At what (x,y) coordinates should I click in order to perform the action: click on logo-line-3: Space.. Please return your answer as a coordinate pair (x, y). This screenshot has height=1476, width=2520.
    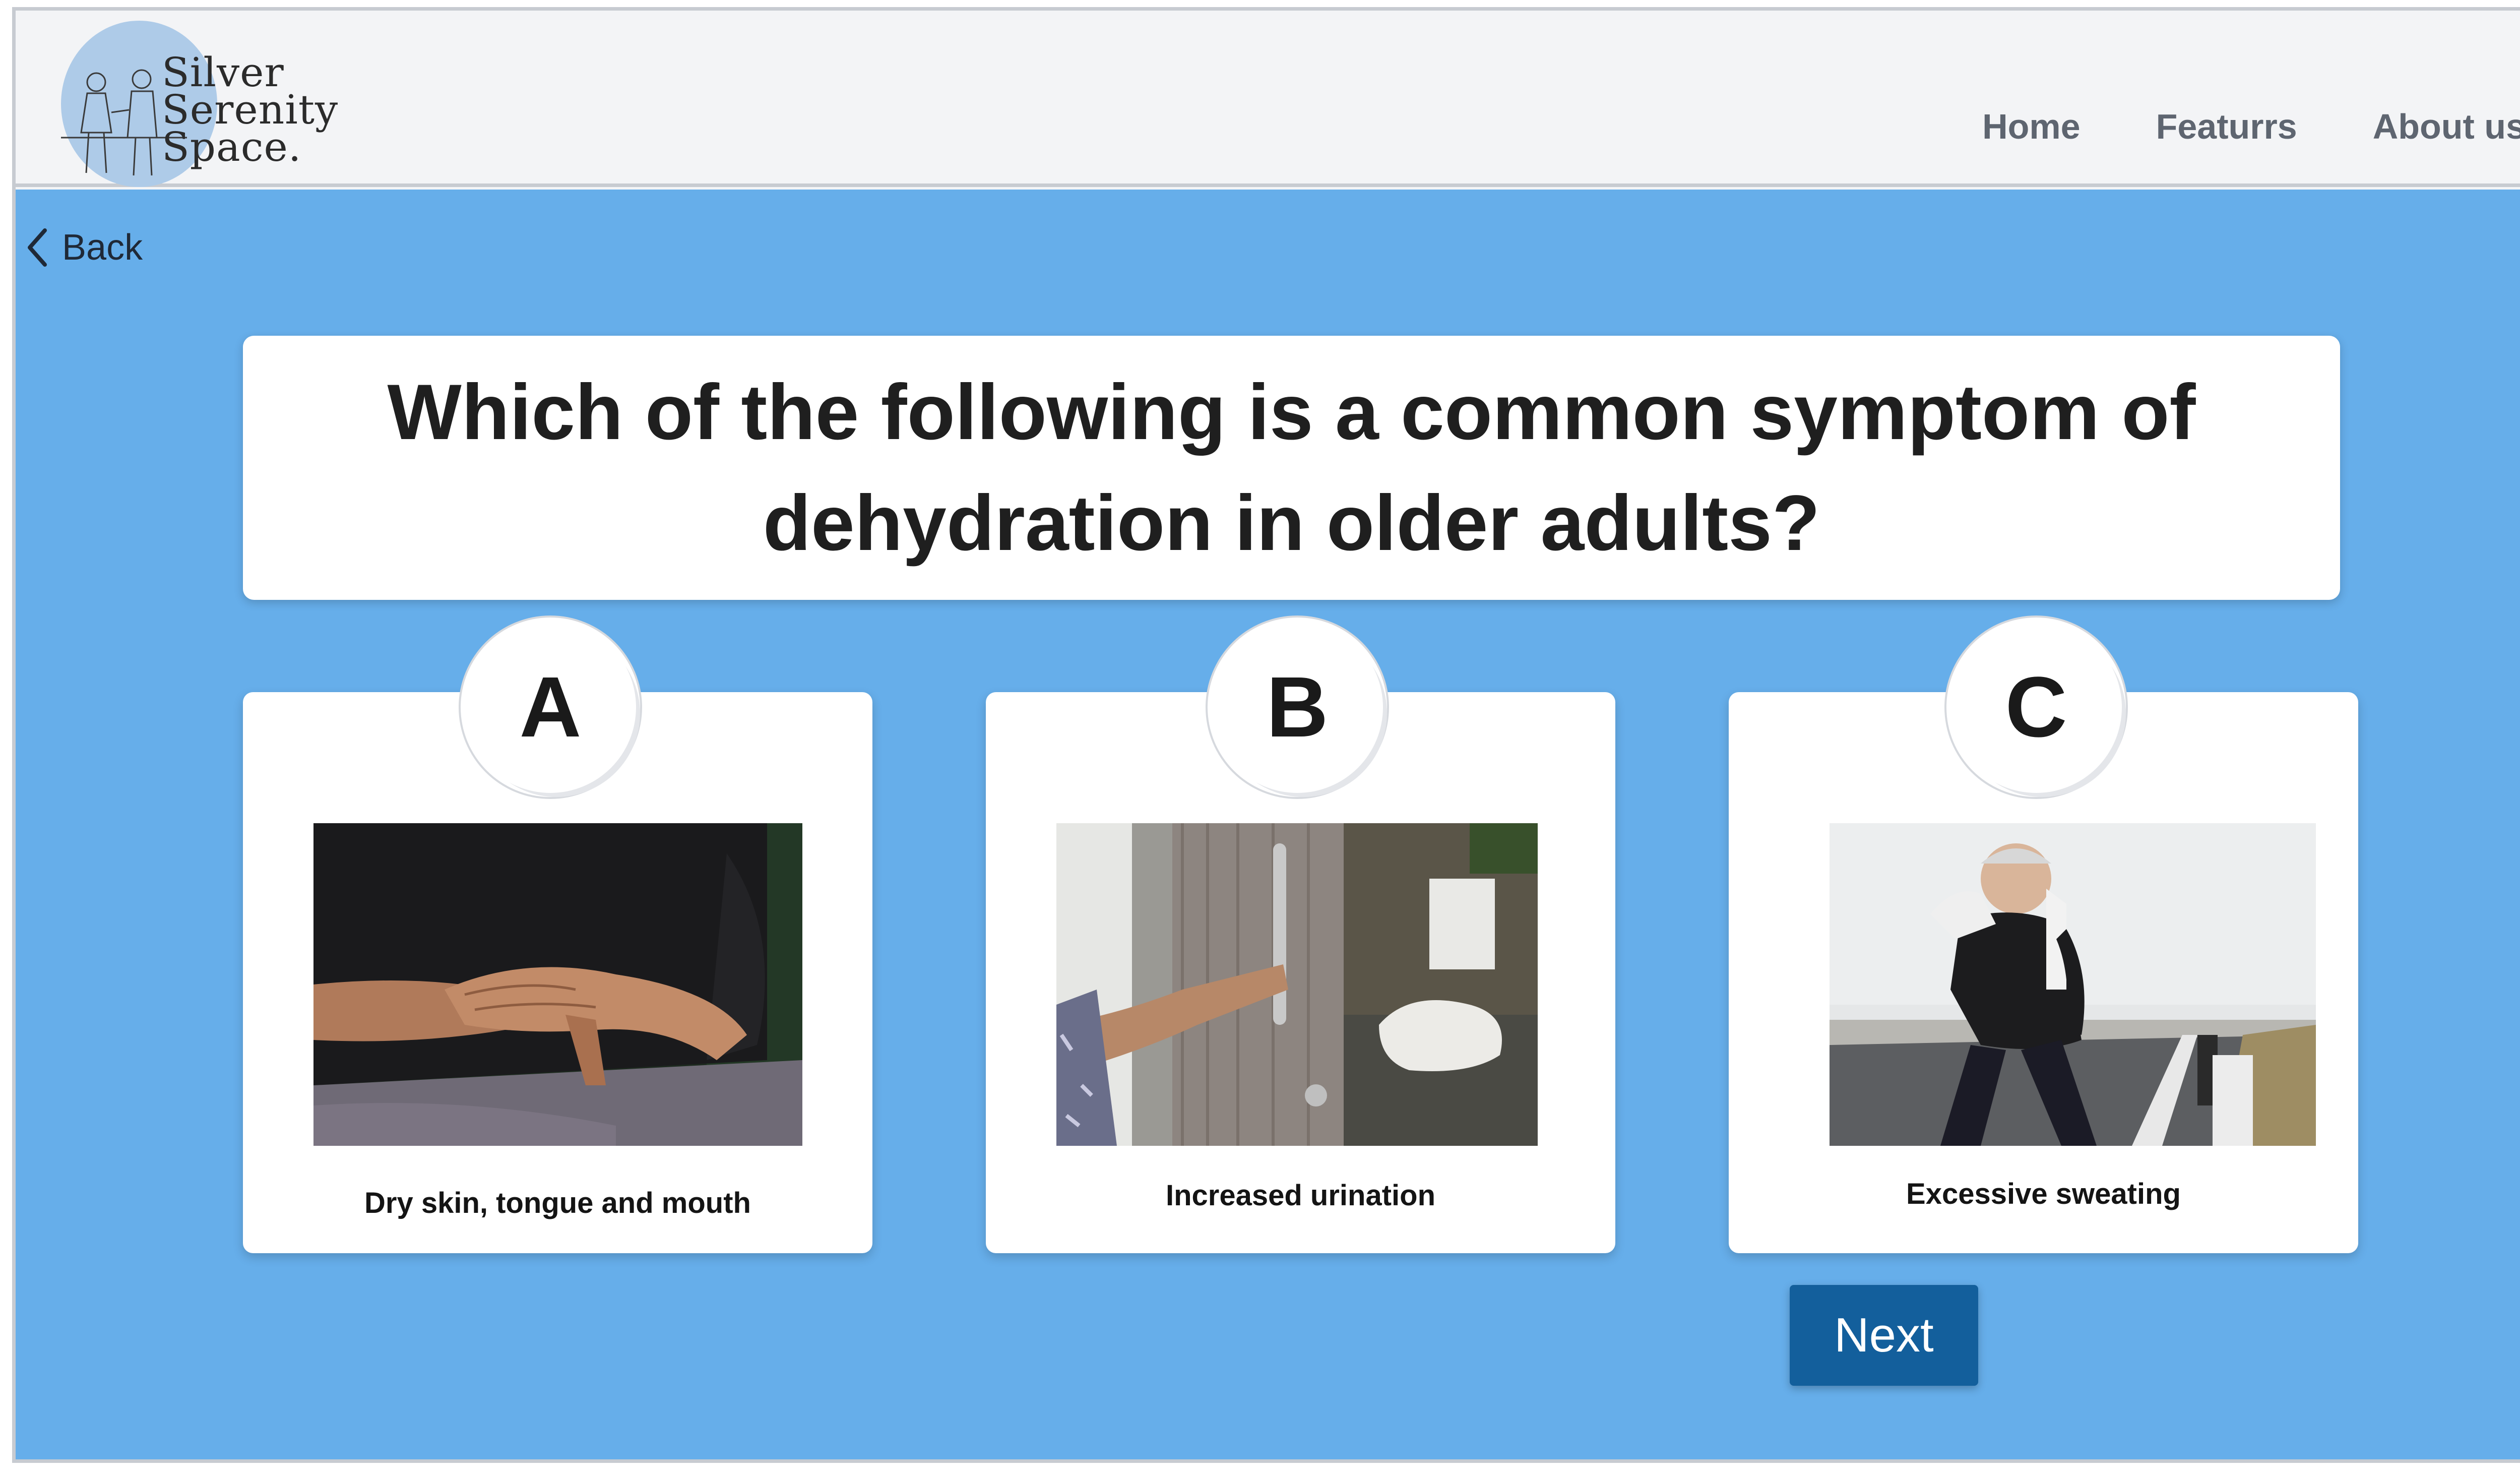
    Looking at the image, I should click on (232, 147).